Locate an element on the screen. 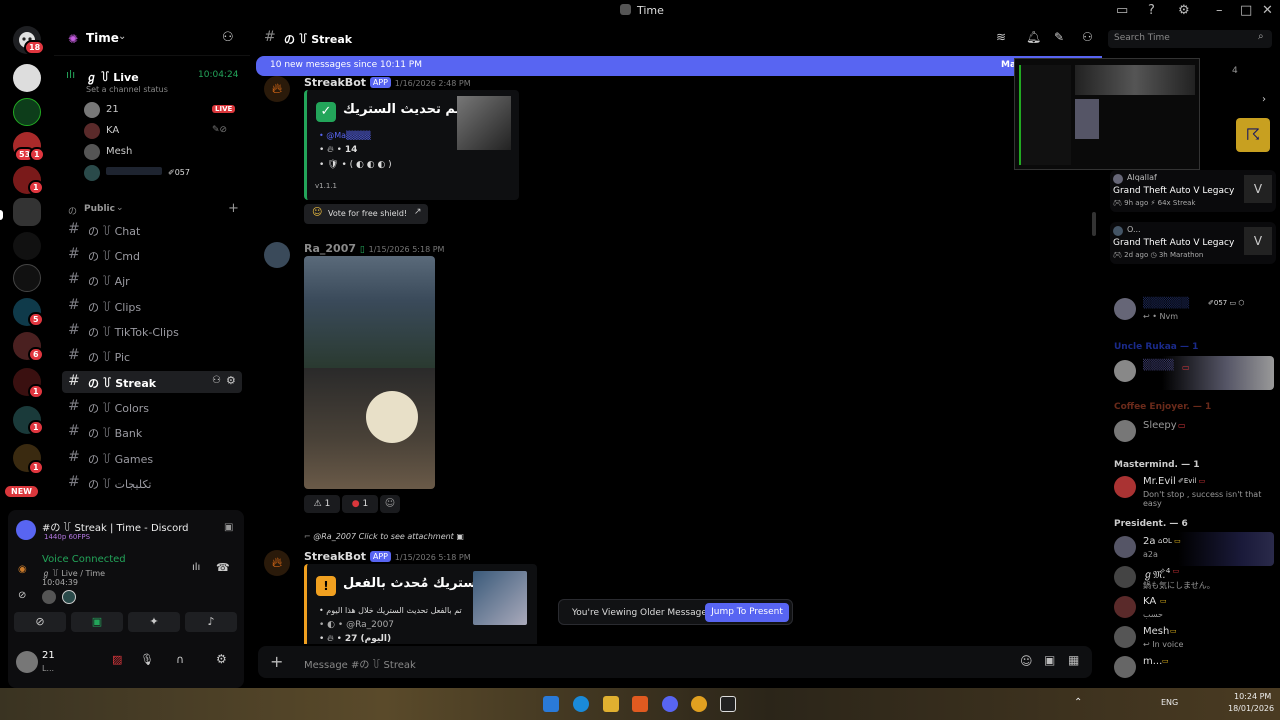 Image resolution: width=1280 pixels, height=720 pixels. discord-icon is located at coordinates (670, 704).